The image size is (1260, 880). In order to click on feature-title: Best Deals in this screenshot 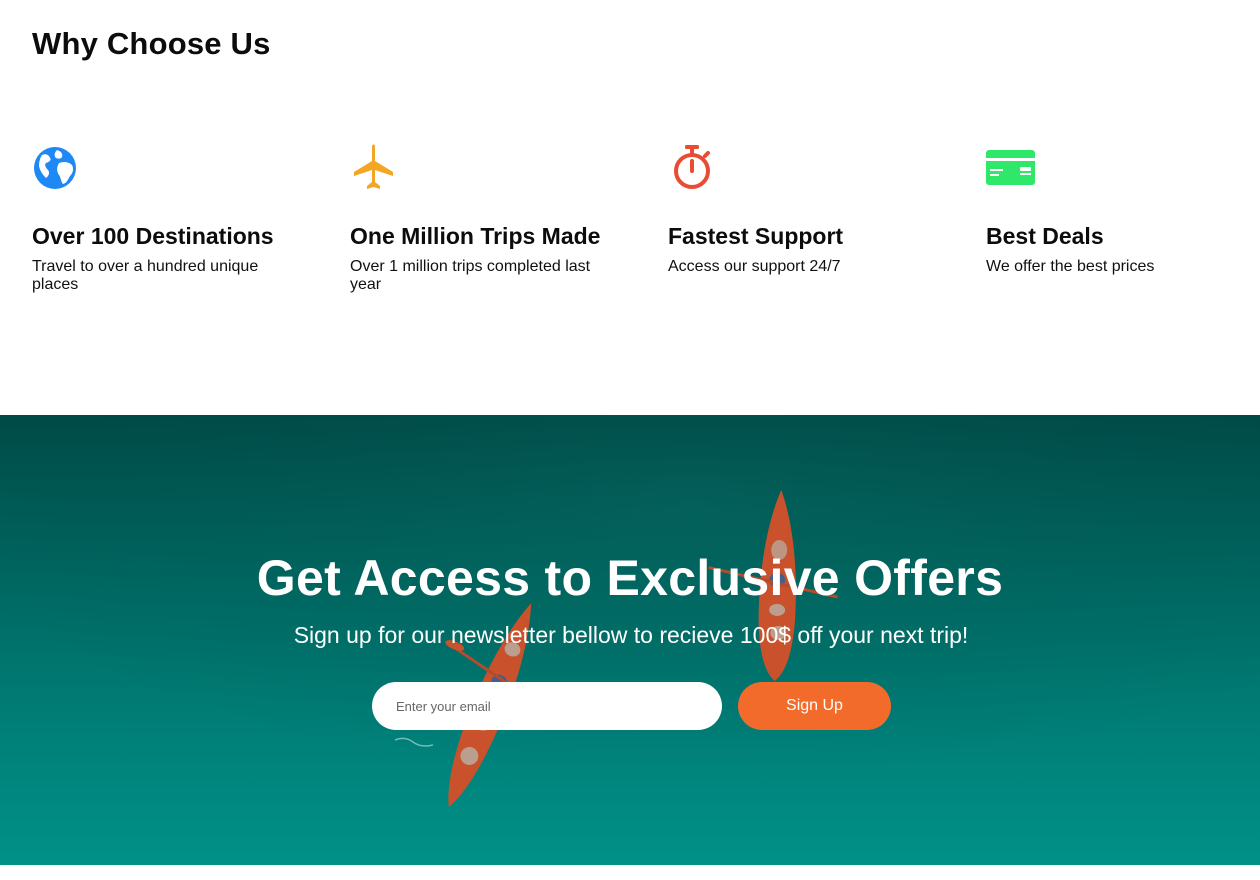, I will do `click(1045, 236)`.